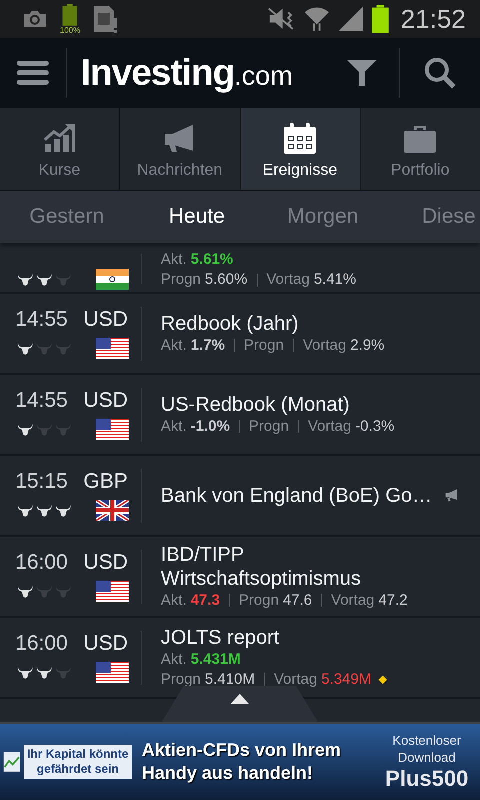  What do you see at coordinates (351, 19) in the screenshot?
I see `signal-icon` at bounding box center [351, 19].